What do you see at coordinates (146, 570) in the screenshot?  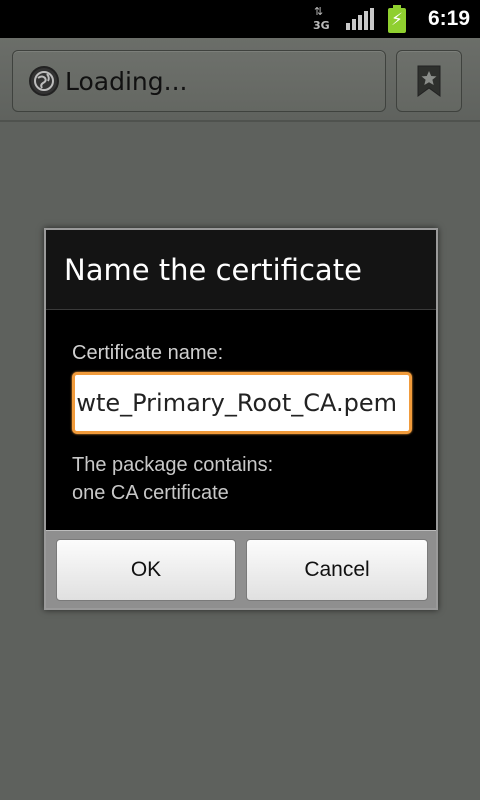 I see `ok-button: OK` at bounding box center [146, 570].